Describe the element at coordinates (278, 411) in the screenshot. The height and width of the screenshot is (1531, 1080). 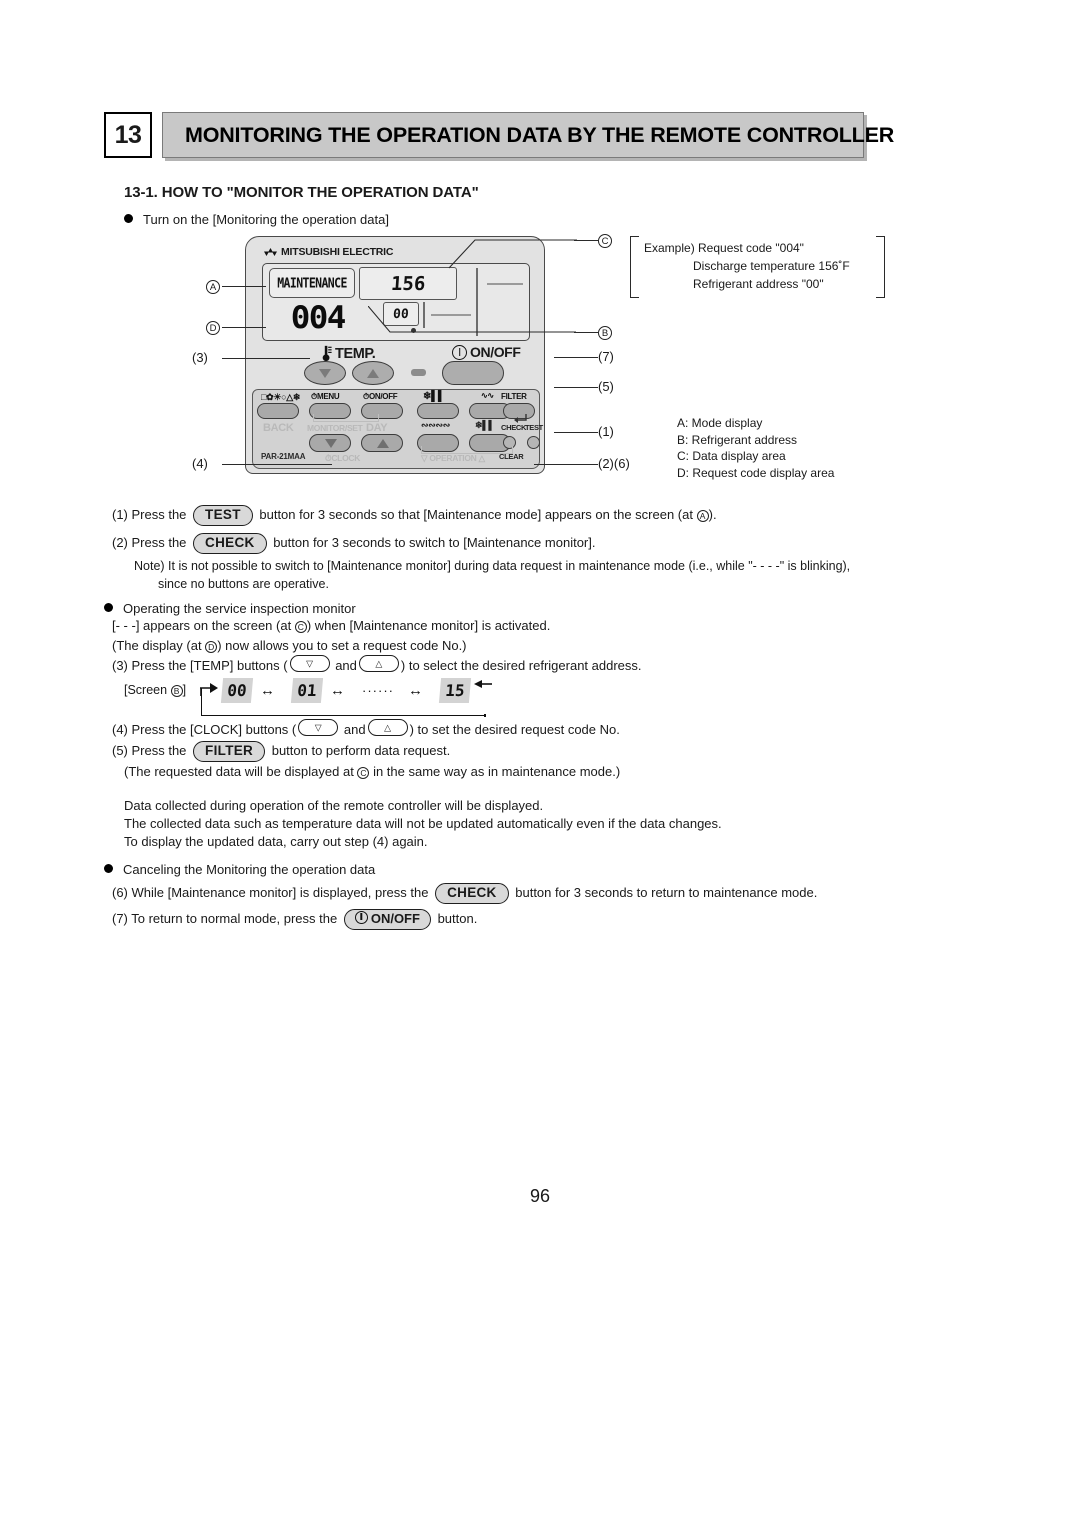
I see `back-button` at that location.